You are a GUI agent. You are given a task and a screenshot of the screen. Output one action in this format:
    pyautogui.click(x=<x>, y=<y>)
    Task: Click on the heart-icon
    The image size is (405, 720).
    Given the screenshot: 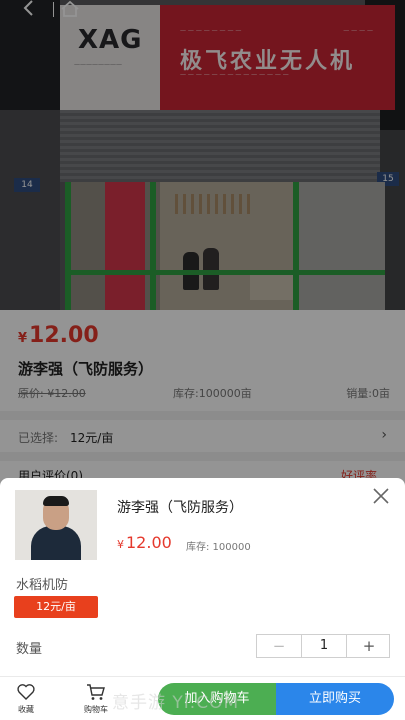 What is the action you would take?
    pyautogui.click(x=26, y=692)
    